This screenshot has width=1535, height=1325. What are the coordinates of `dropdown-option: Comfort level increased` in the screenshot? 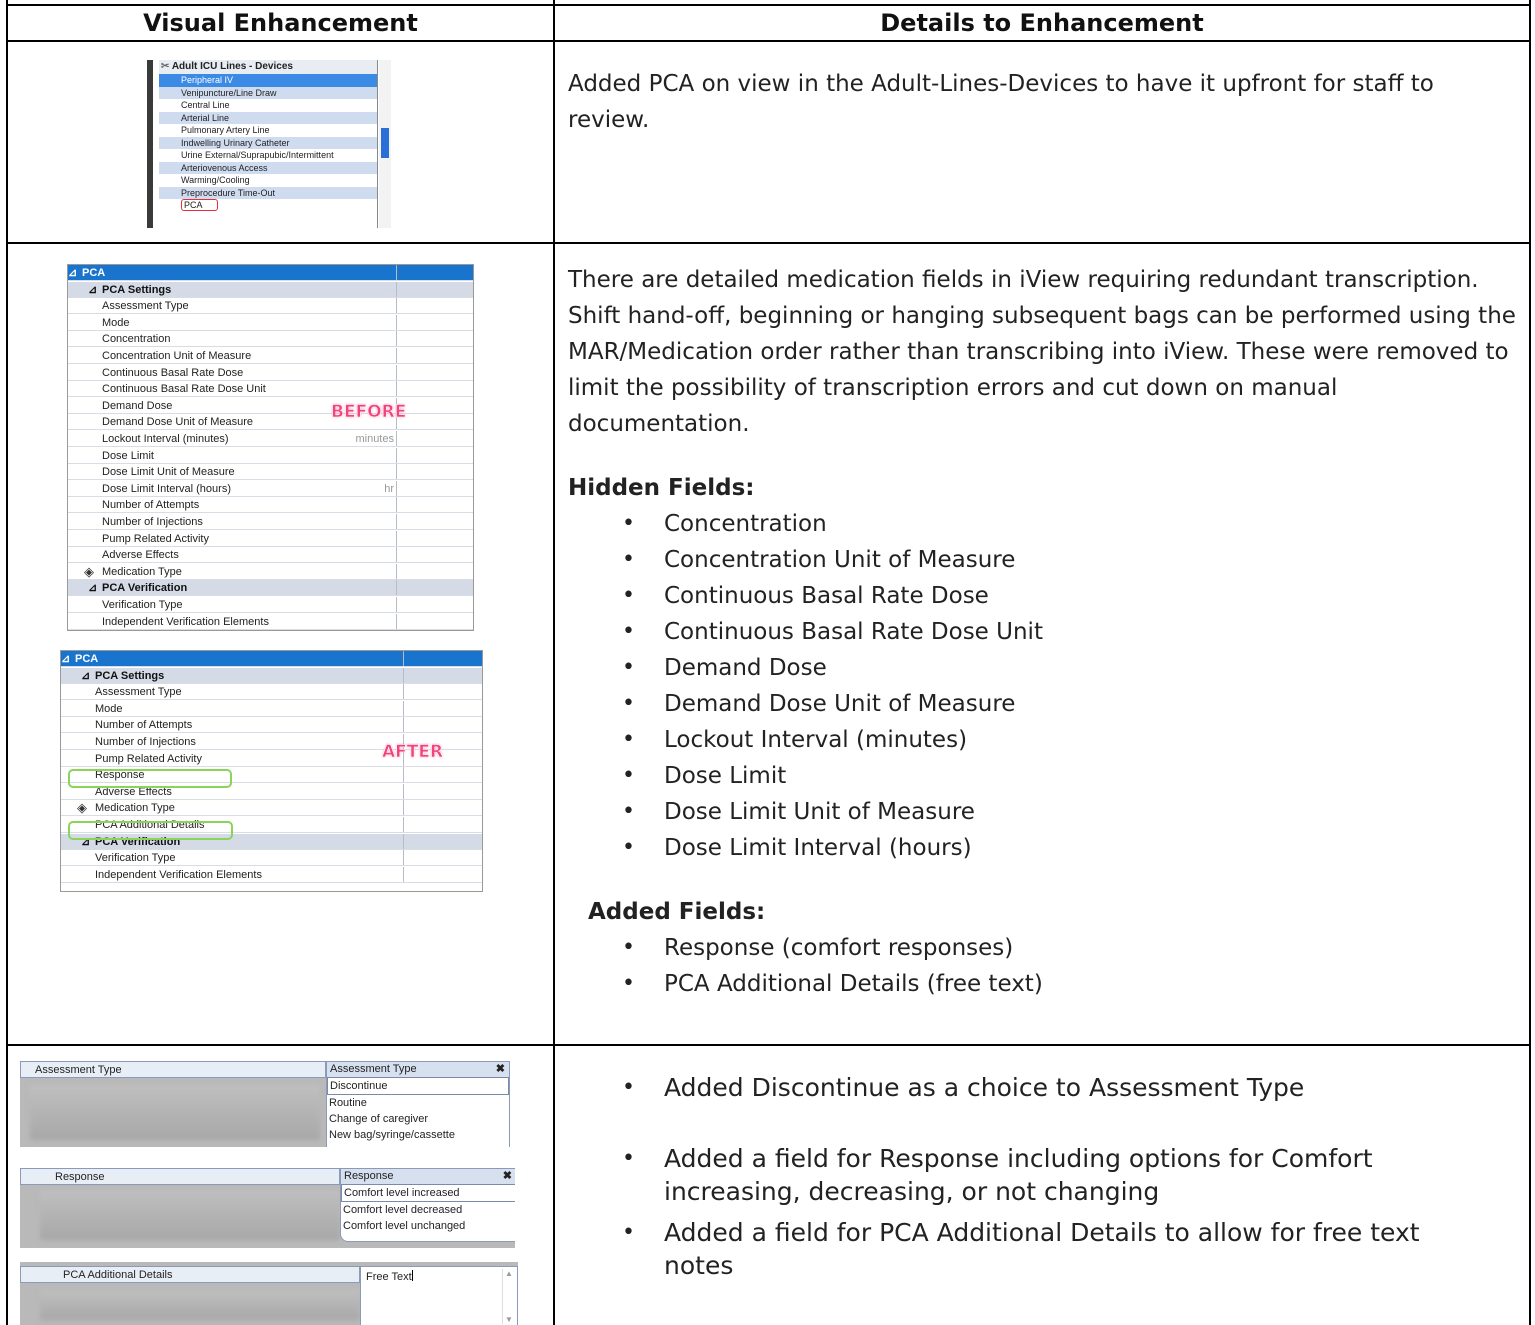 It's located at (428, 1193).